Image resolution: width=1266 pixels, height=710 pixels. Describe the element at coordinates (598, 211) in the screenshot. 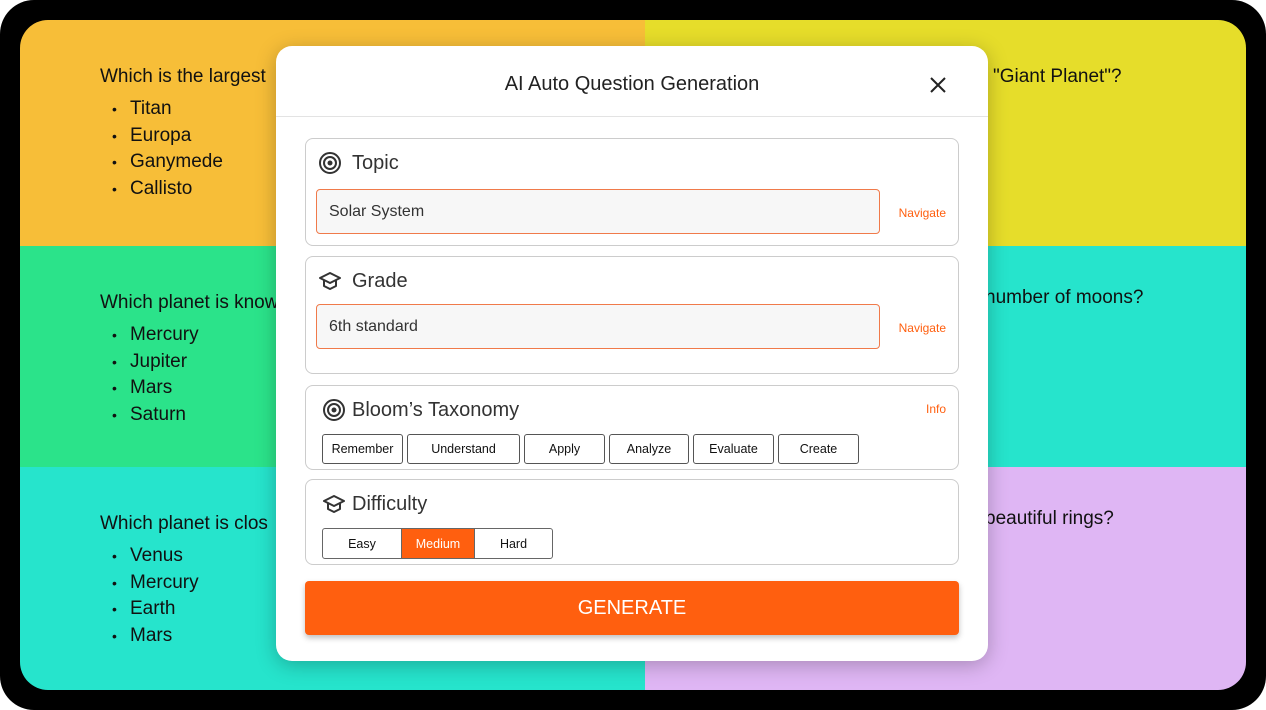

I see `topic-input: Solar System` at that location.